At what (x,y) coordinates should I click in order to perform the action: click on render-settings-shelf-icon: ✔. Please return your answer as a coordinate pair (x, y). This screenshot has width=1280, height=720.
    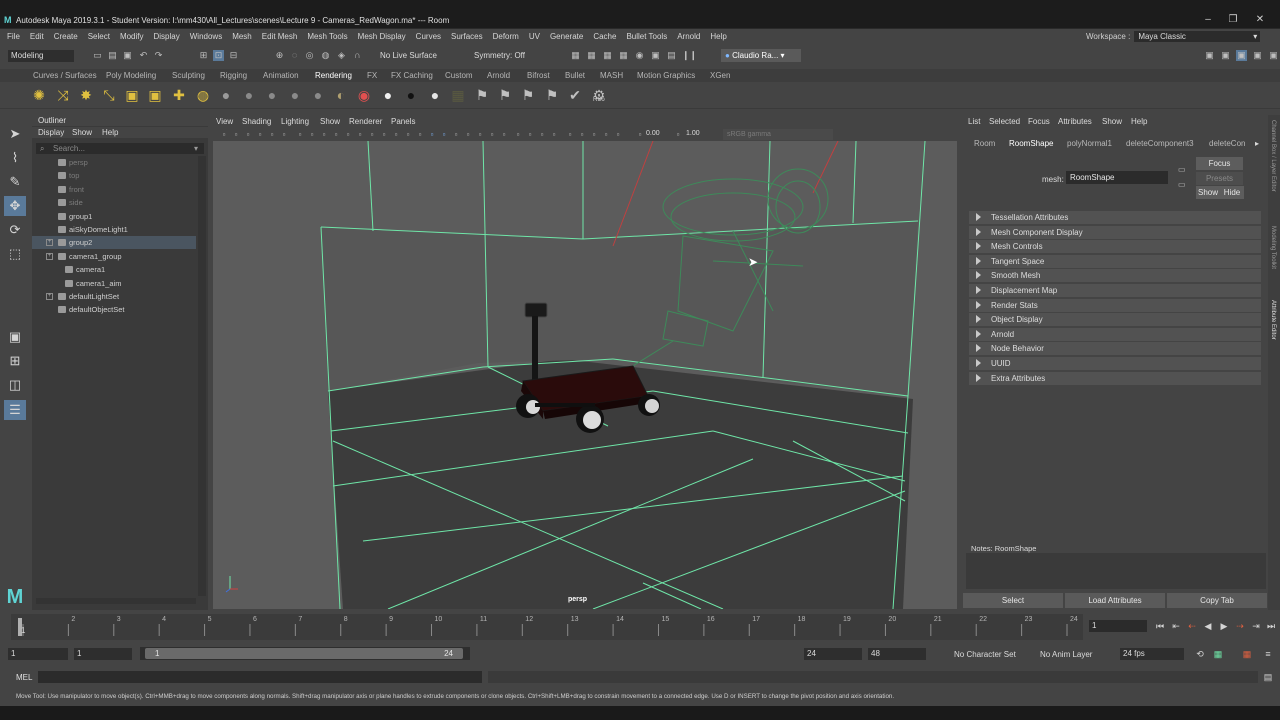
    Looking at the image, I should click on (575, 95).